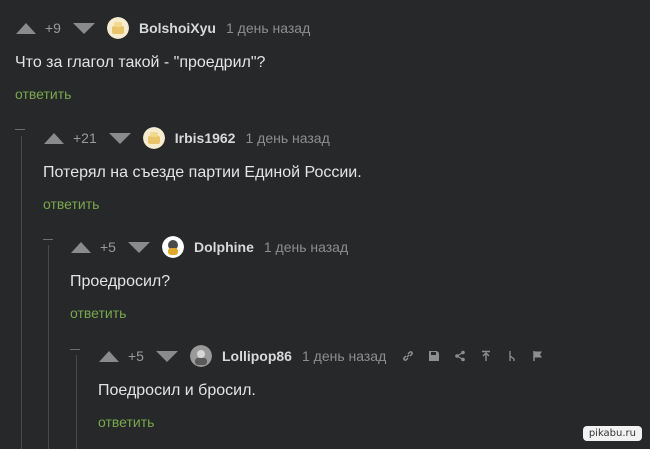 This screenshot has height=449, width=650. What do you see at coordinates (120, 281) in the screenshot?
I see `comment-text: Проедросил?` at bounding box center [120, 281].